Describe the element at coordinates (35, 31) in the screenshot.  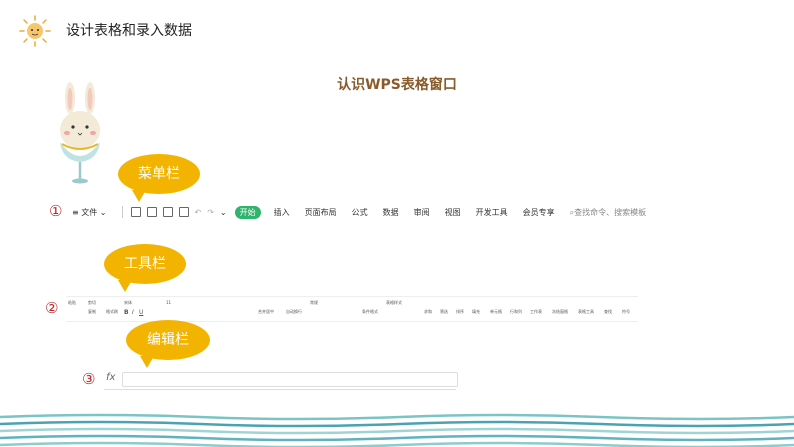
I see `sun-icon` at that location.